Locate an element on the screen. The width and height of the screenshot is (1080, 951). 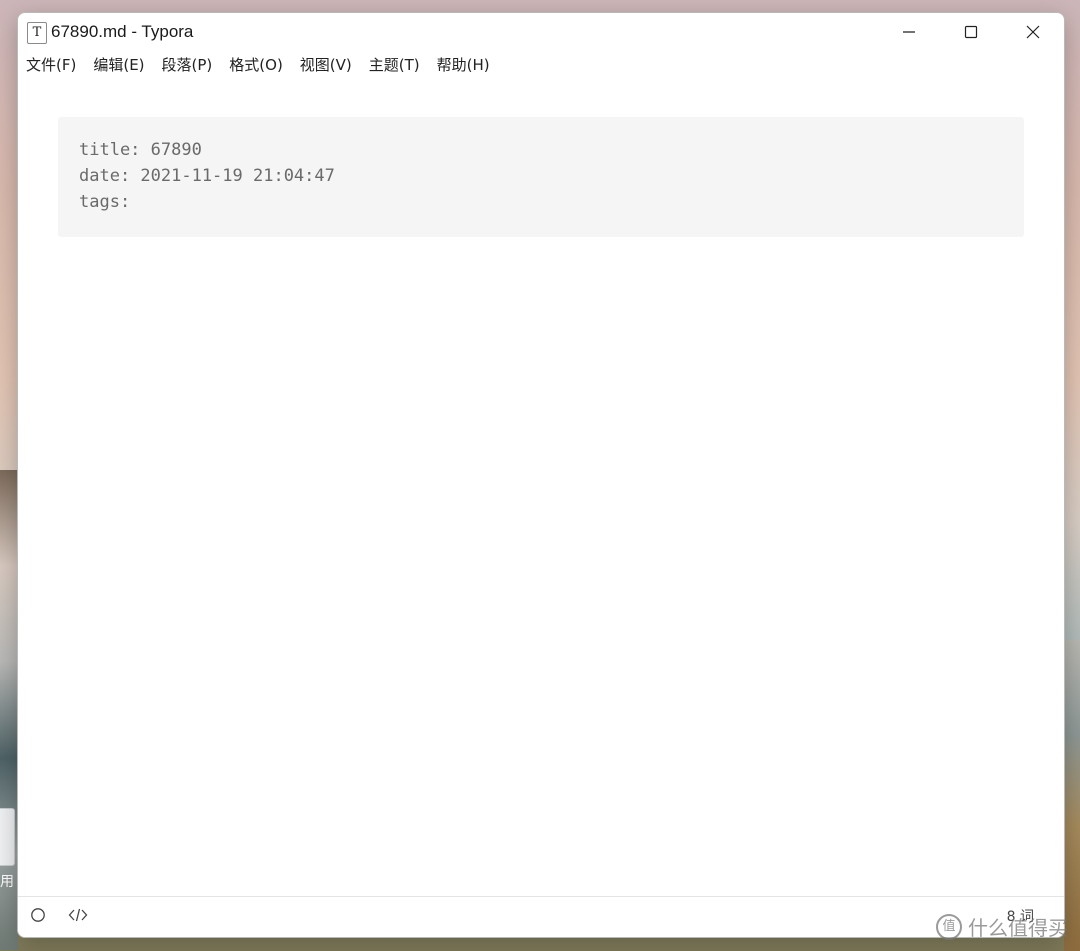
menu-theme: 主题(T) is located at coordinates (394, 65).